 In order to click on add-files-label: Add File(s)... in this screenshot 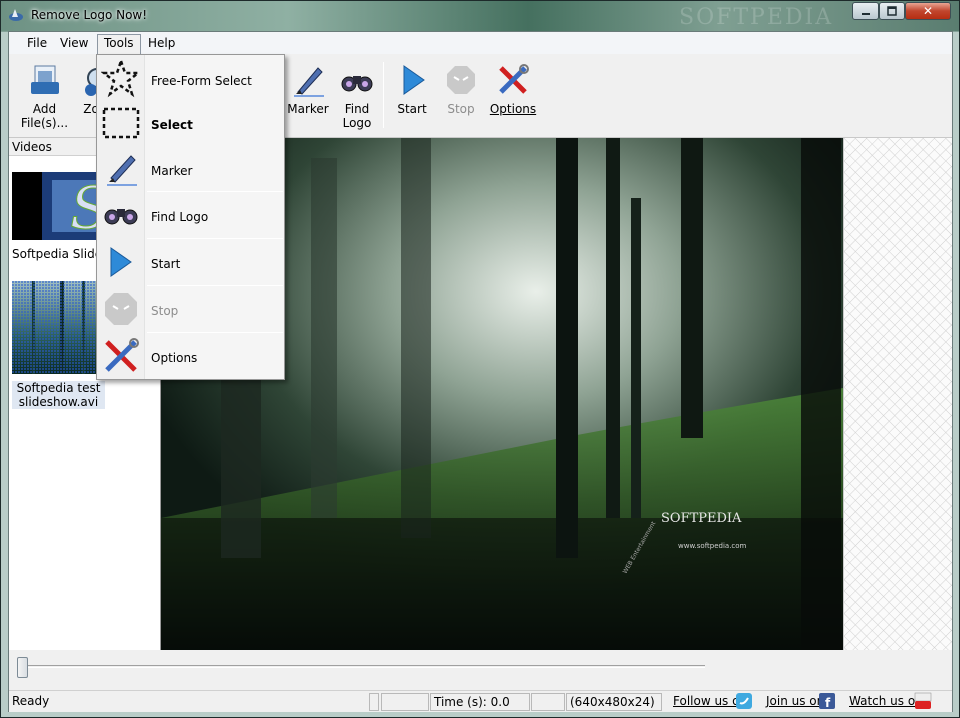, I will do `click(44, 116)`.